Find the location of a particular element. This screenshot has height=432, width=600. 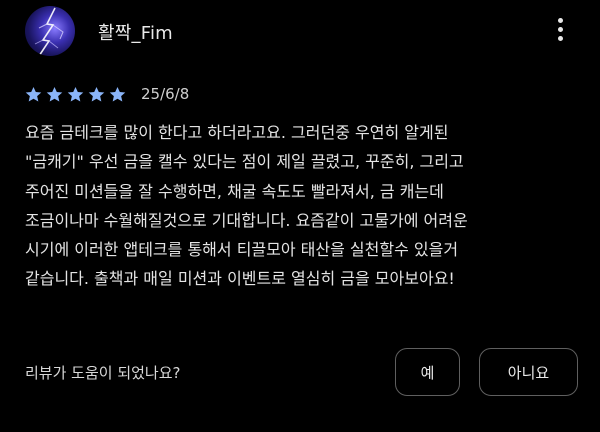

review-text-line: 조금이나마 수월해질것으로 기대합니다. 요즘같이 고물가에 어려운 is located at coordinates (246, 220).